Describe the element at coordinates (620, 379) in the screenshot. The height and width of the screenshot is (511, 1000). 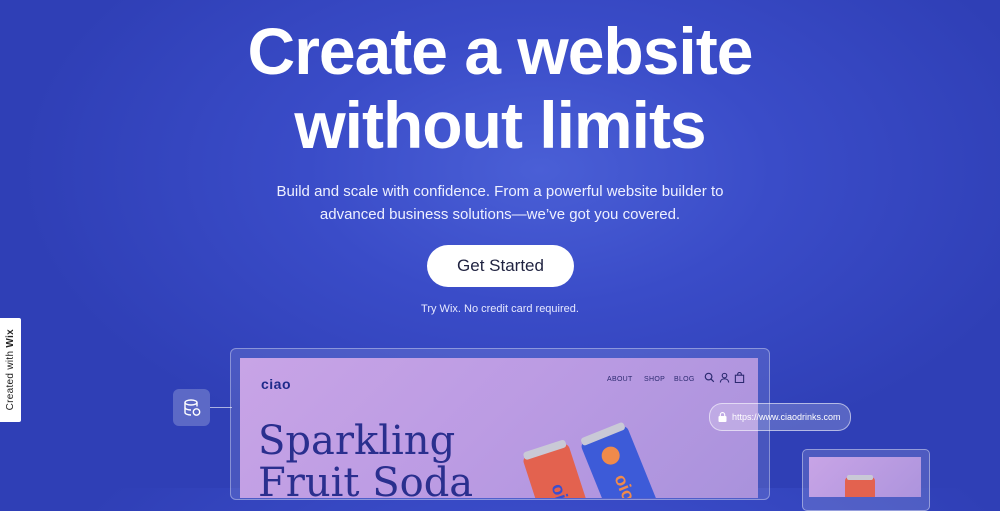
I see `mockup-nav-about: ABOUT` at that location.